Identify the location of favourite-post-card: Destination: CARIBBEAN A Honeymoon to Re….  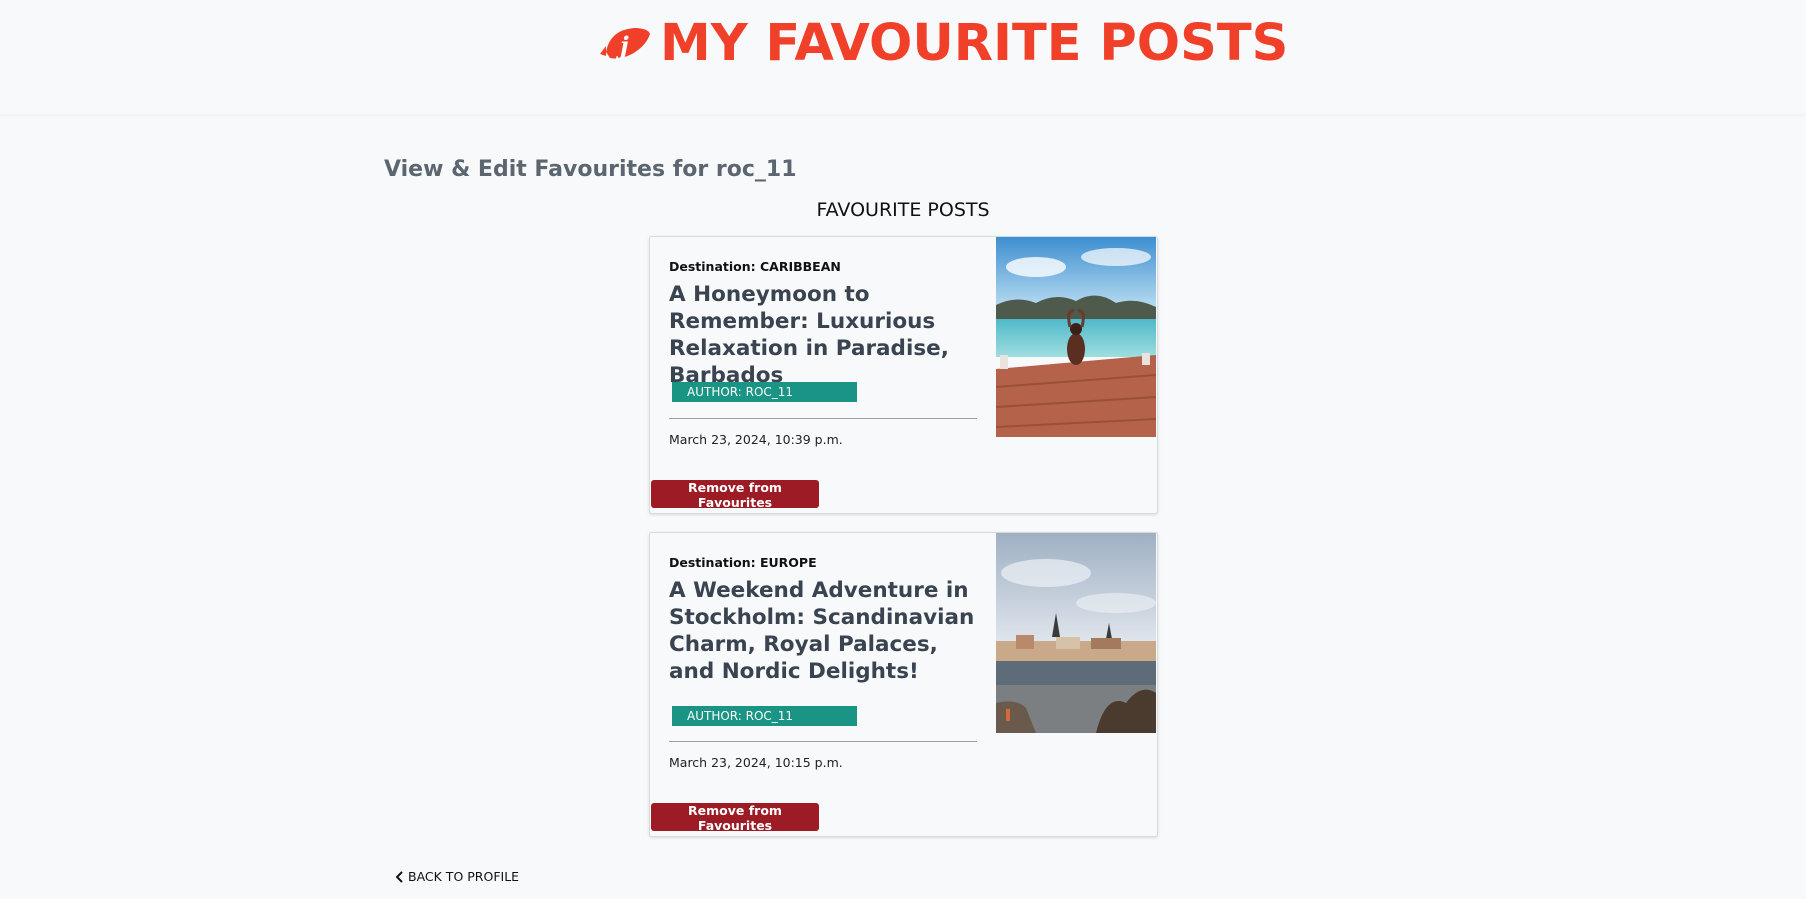
(903, 375).